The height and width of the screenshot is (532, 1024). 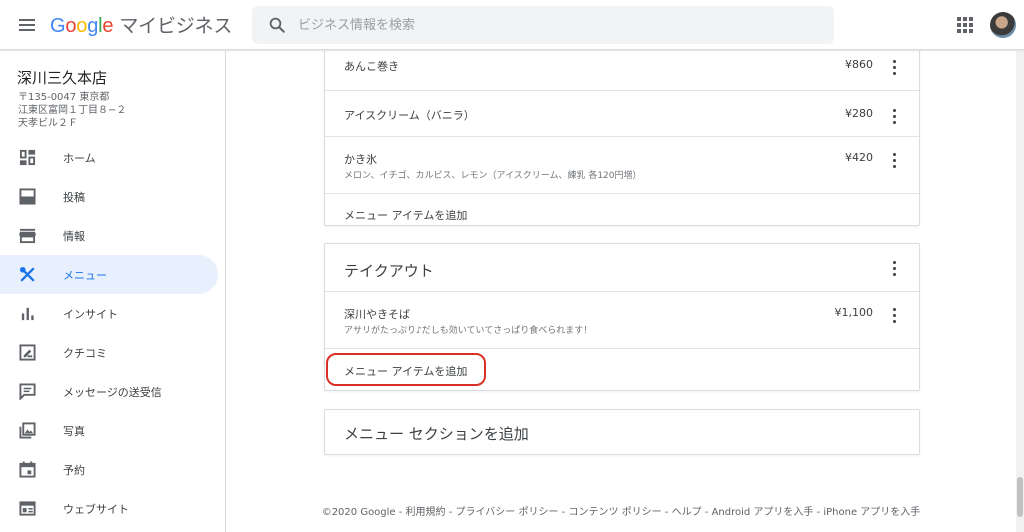 What do you see at coordinates (85, 353) in the screenshot?
I see `sidebar-item-label: クチコミ` at bounding box center [85, 353].